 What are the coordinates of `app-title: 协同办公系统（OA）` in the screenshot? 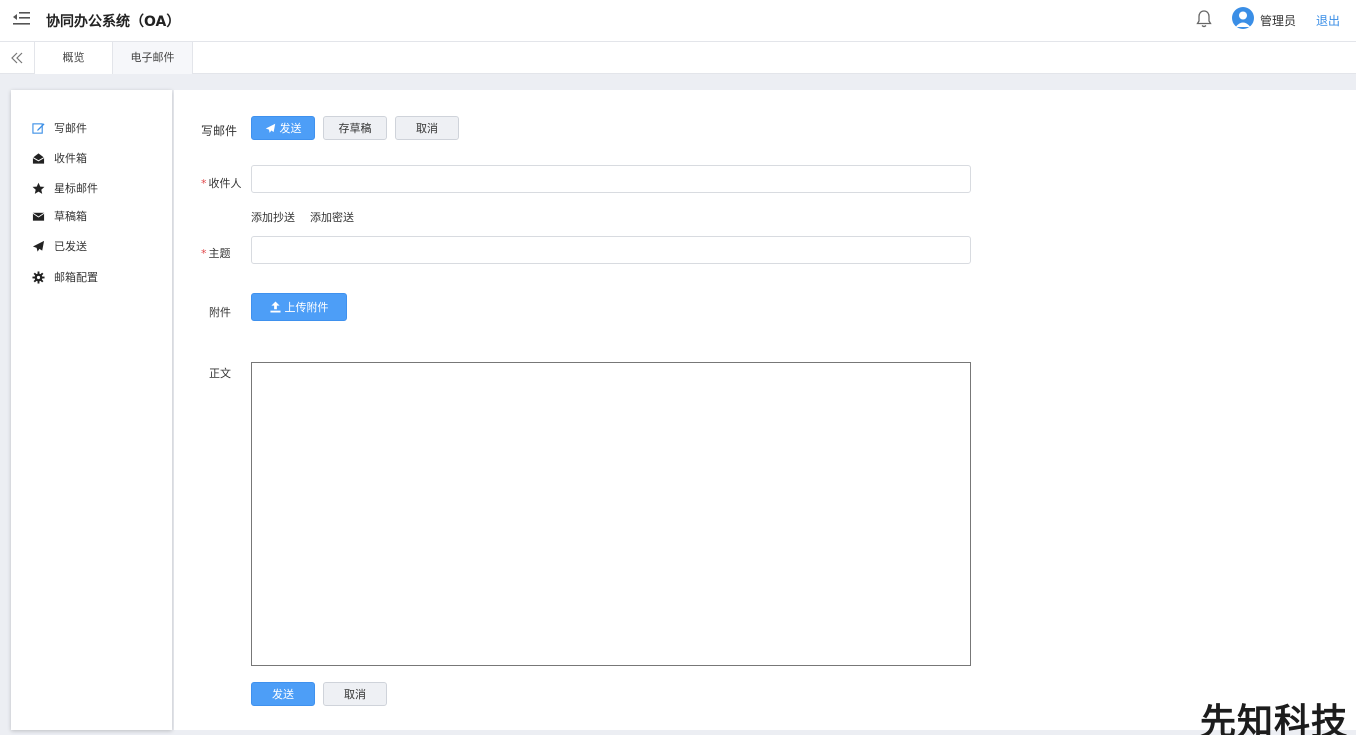 It's located at (113, 22).